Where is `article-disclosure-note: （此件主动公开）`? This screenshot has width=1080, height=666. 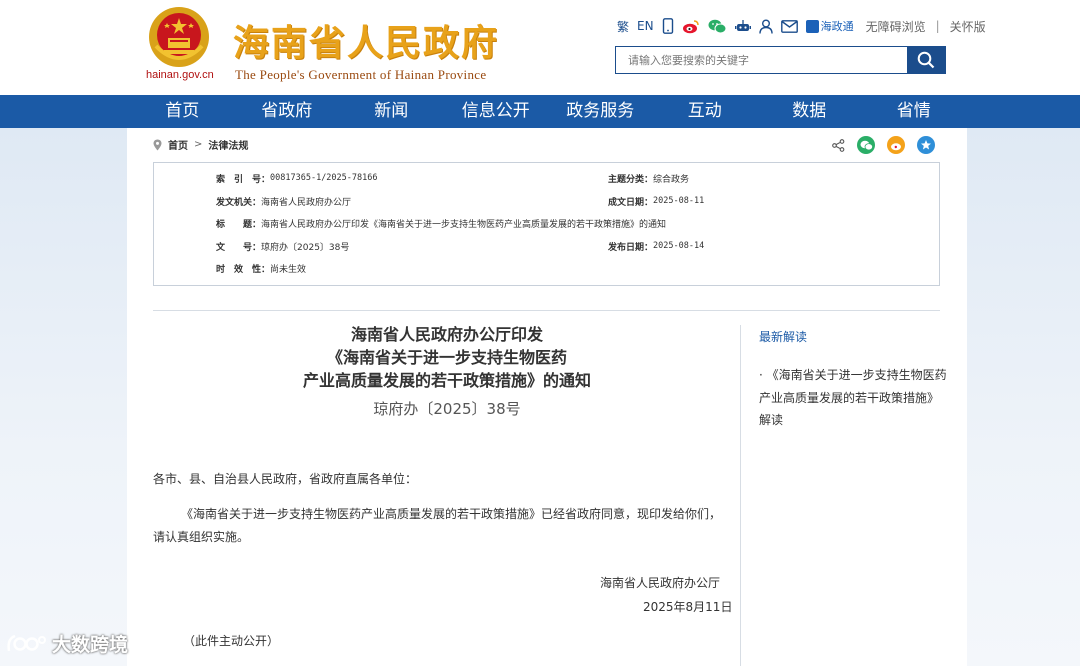 article-disclosure-note: （此件主动公开） is located at coordinates (231, 641).